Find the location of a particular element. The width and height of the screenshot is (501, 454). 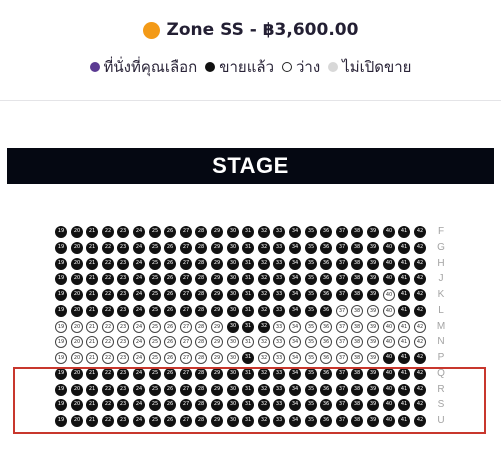

seat-F-32: 32 is located at coordinates (264, 232).